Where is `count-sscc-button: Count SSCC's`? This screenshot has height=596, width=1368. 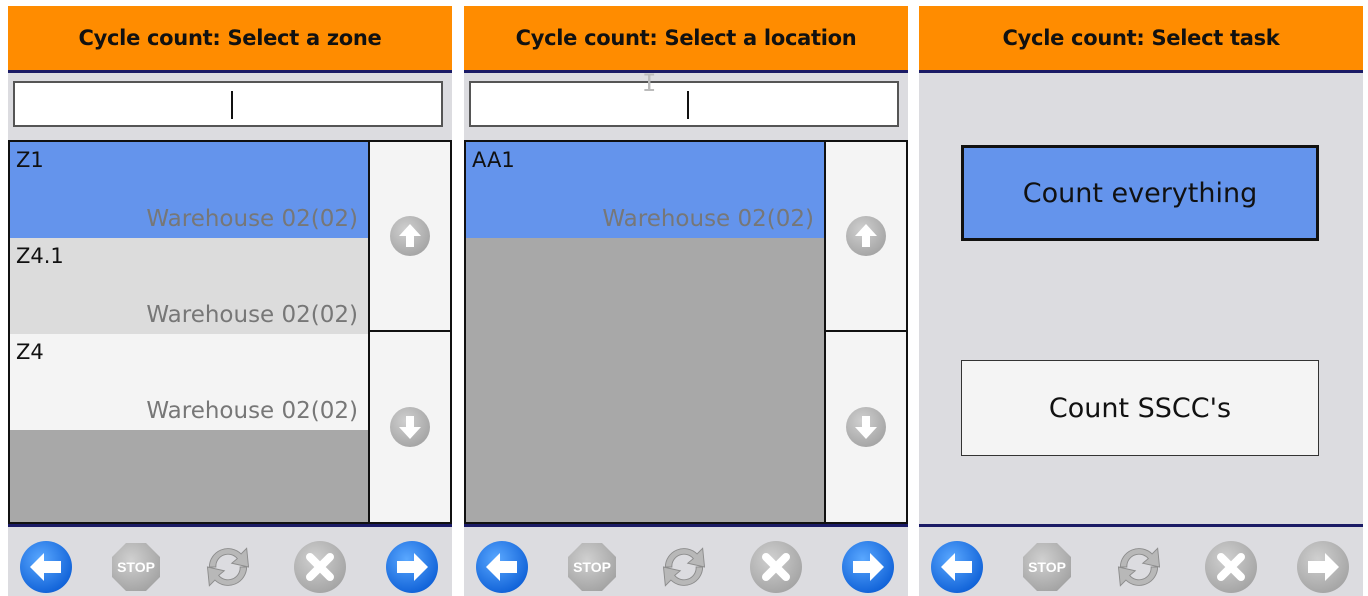
count-sscc-button: Count SSCC's is located at coordinates (1140, 408).